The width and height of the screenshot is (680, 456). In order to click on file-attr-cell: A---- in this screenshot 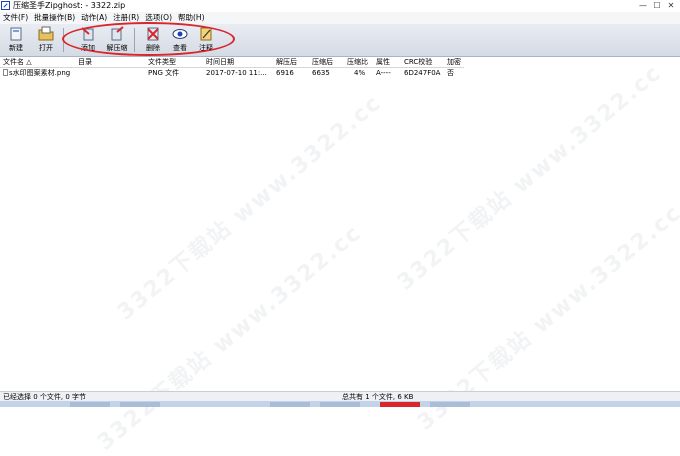, I will do `click(383, 73)`.